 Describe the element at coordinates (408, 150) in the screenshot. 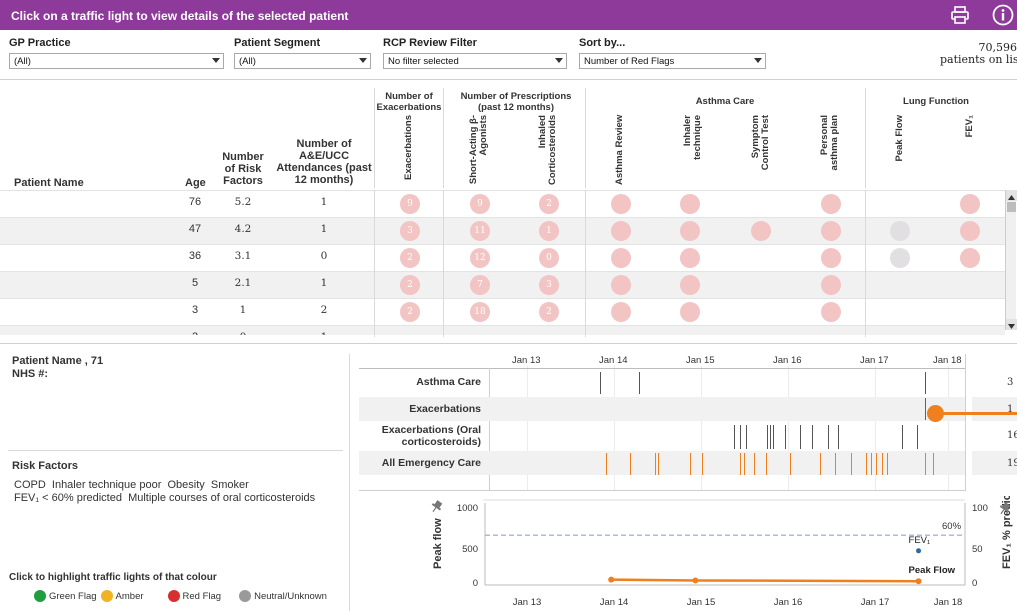

I see `col-exacerbations: Exacerbations` at that location.